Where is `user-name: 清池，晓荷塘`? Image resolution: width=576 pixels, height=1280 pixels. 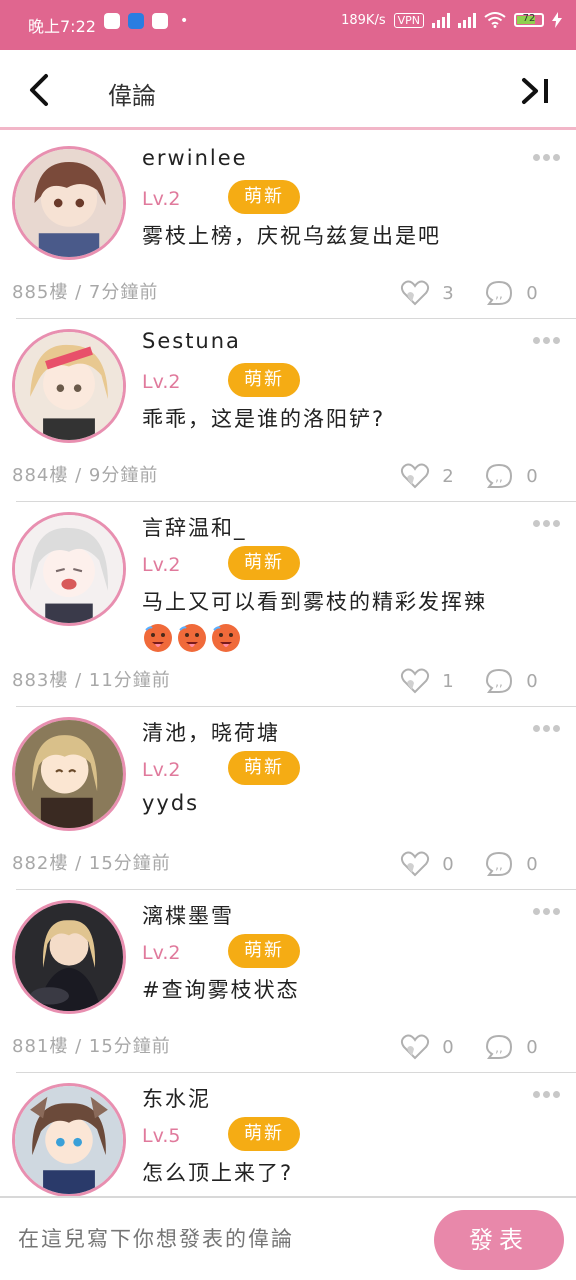 user-name: 清池，晓荷塘 is located at coordinates (211, 732).